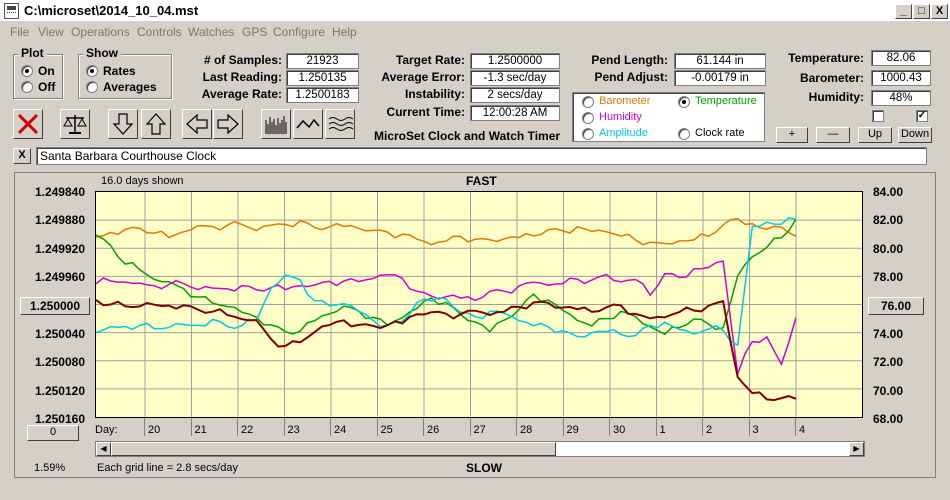  What do you see at coordinates (276, 124) in the screenshot?
I see `histogram-view-button` at bounding box center [276, 124].